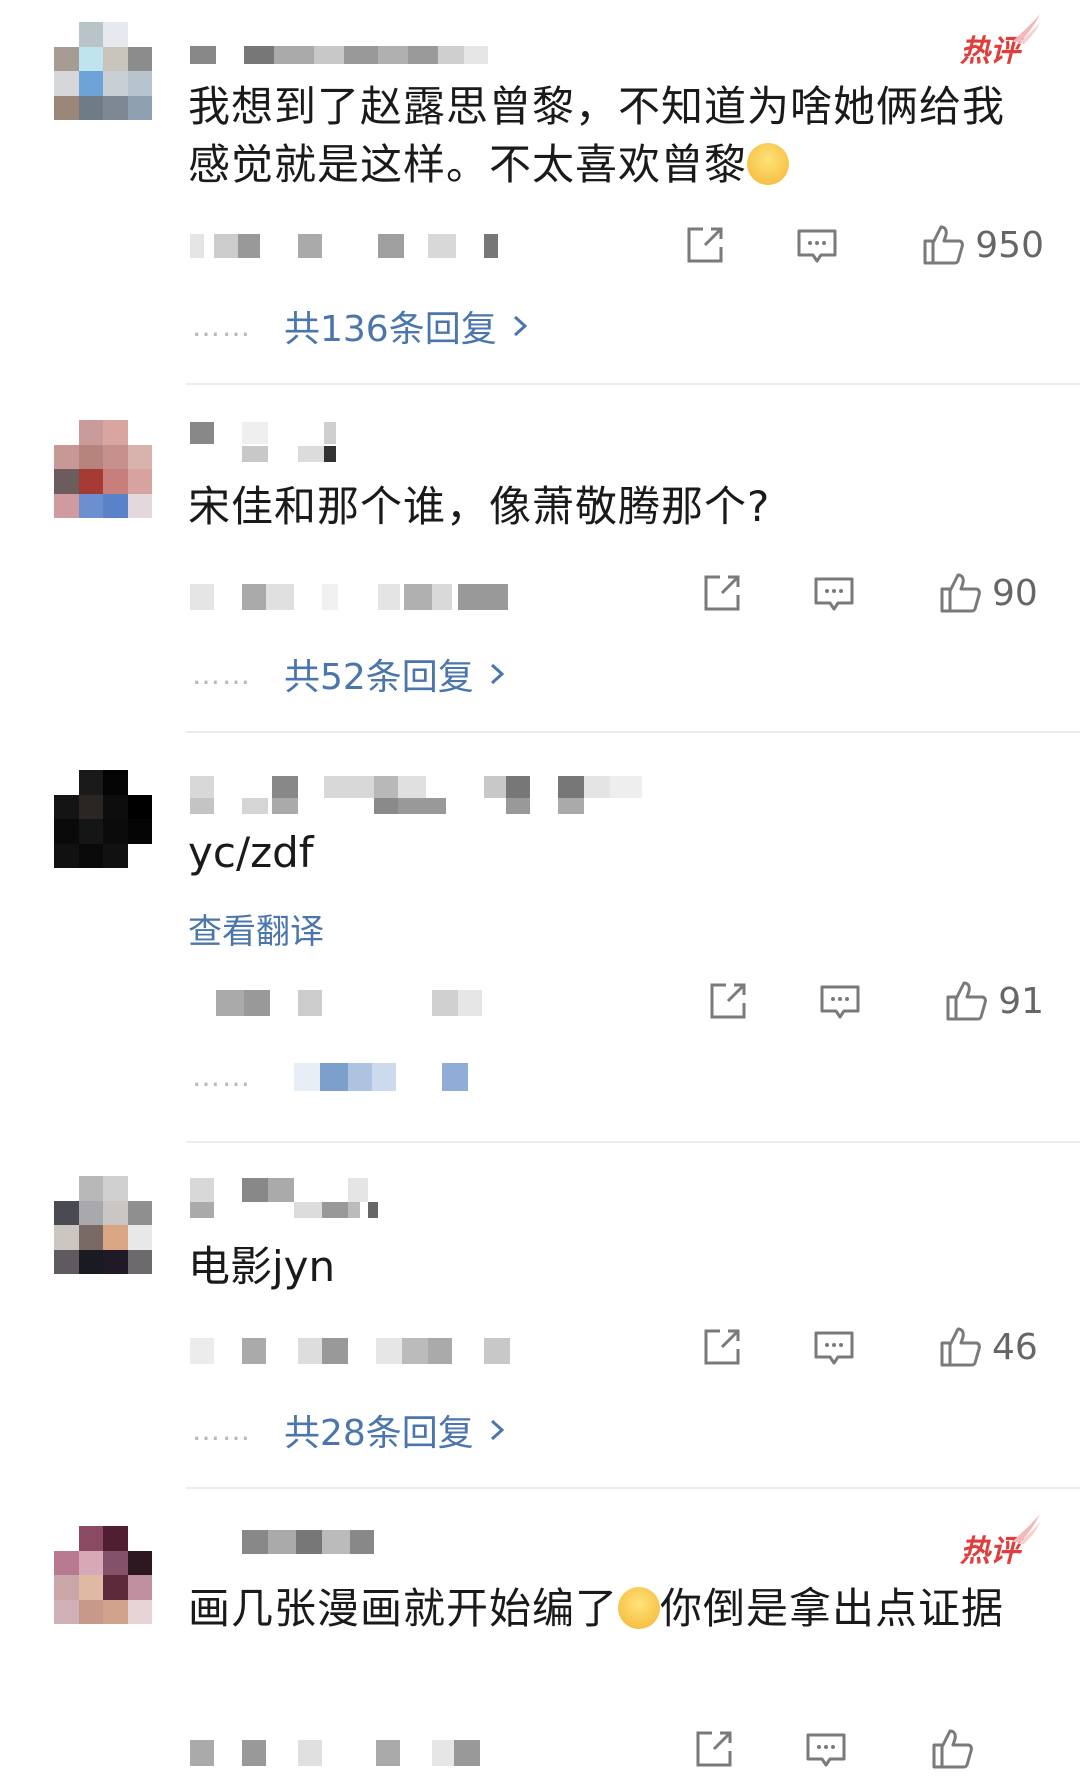  I want to click on like-count: 90, so click(1015, 593).